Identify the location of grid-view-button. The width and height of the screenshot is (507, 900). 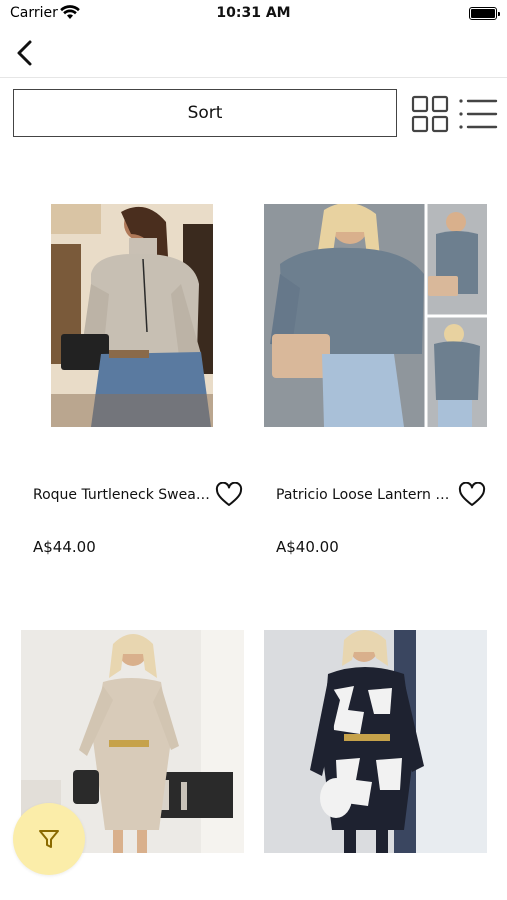
(430, 114).